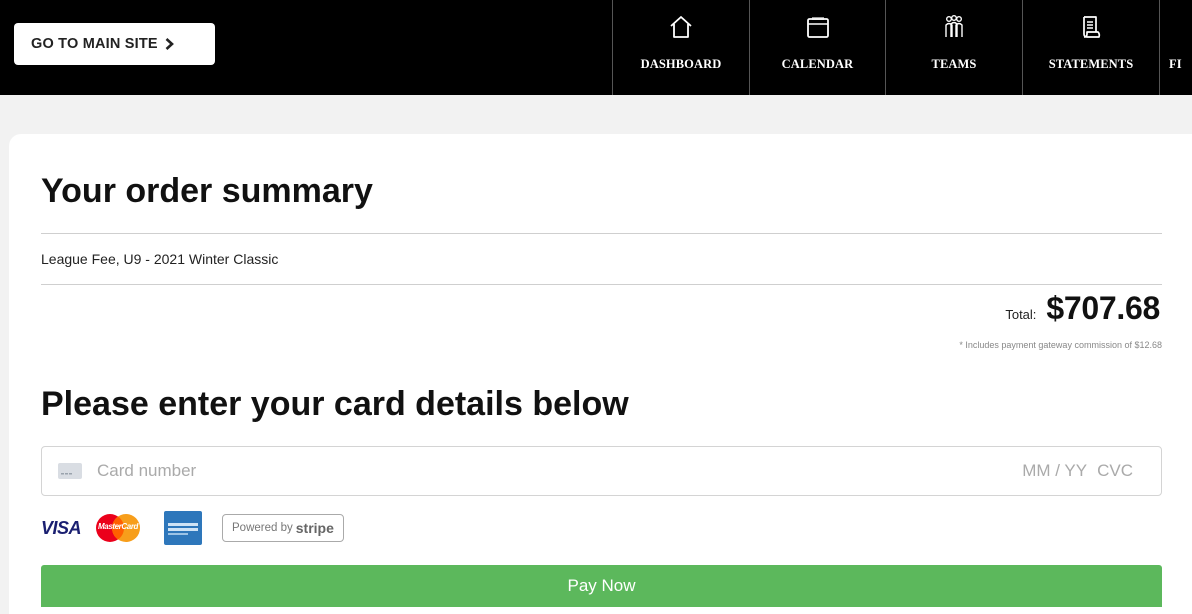 Image resolution: width=1192 pixels, height=614 pixels. Describe the element at coordinates (183, 528) in the screenshot. I see `amex-logo` at that location.